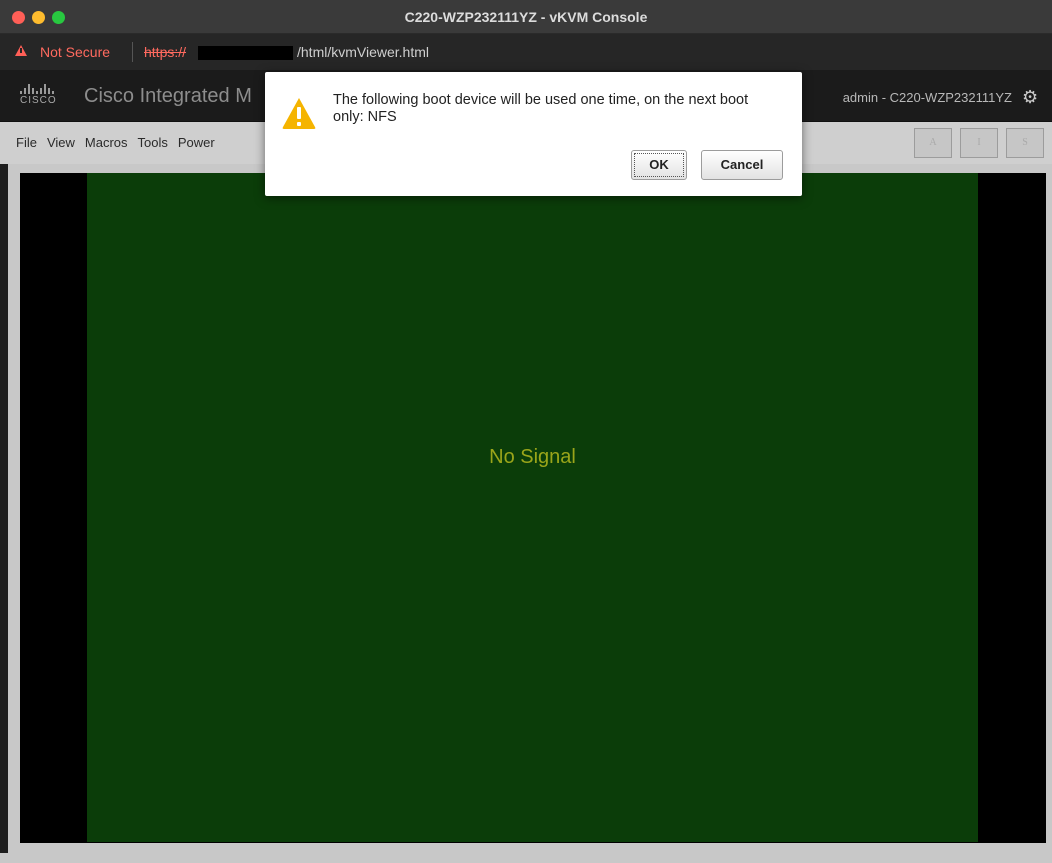 The image size is (1052, 863). I want to click on app-title: Cisco Integrated M, so click(168, 96).